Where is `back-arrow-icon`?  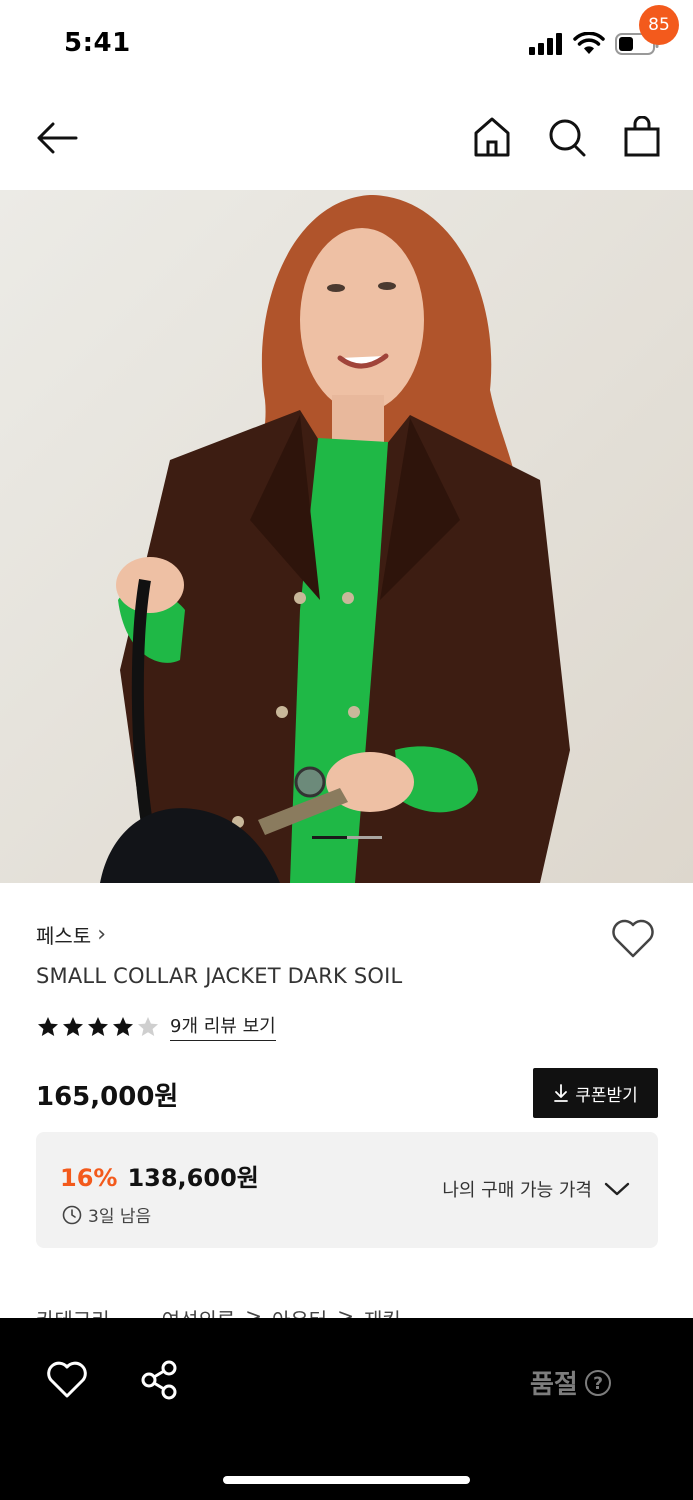
back-arrow-icon is located at coordinates (57, 138).